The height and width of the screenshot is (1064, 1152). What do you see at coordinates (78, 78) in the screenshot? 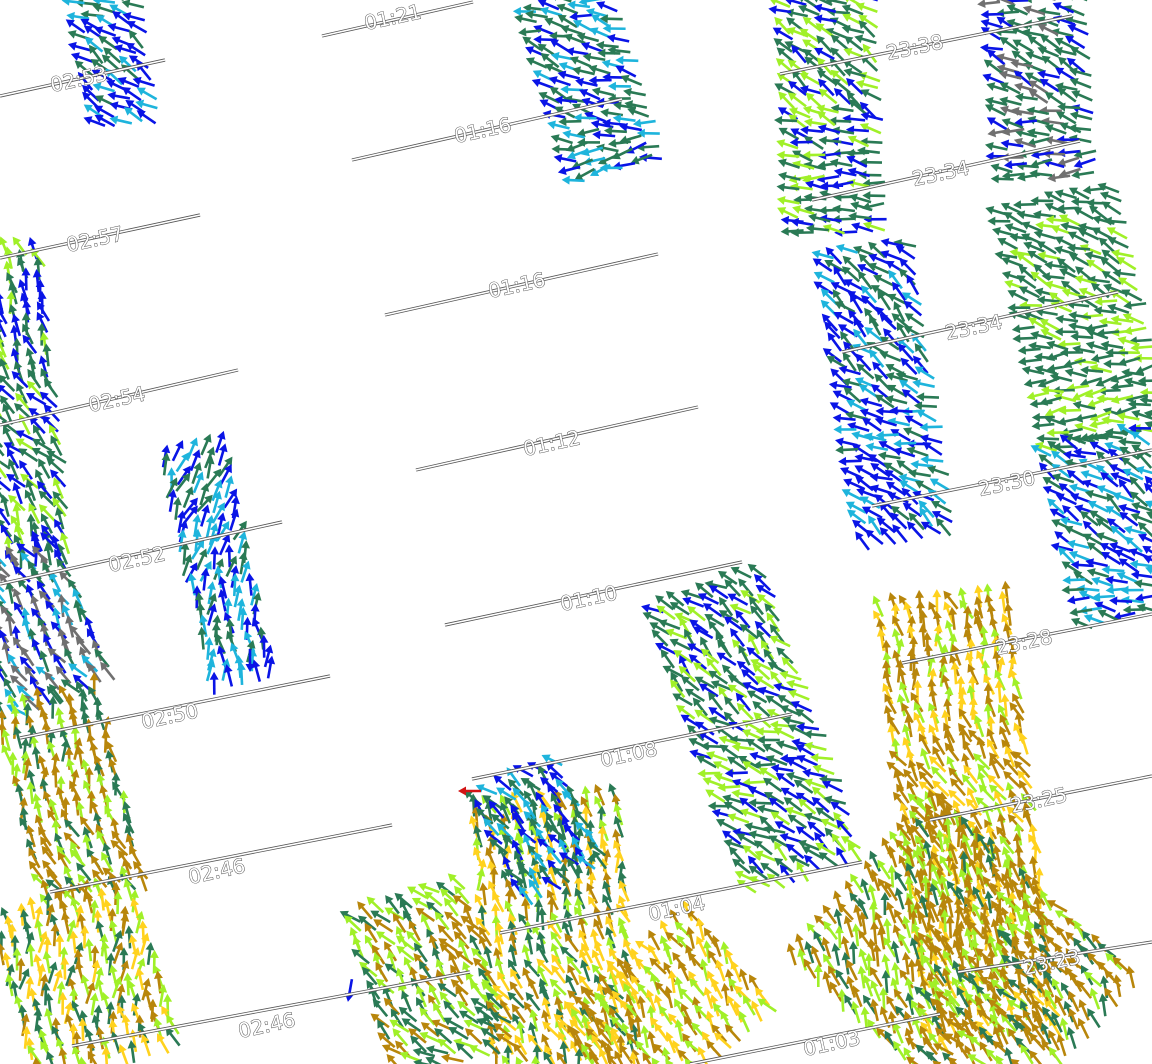
I see `track-time-label: 02:53` at bounding box center [78, 78].